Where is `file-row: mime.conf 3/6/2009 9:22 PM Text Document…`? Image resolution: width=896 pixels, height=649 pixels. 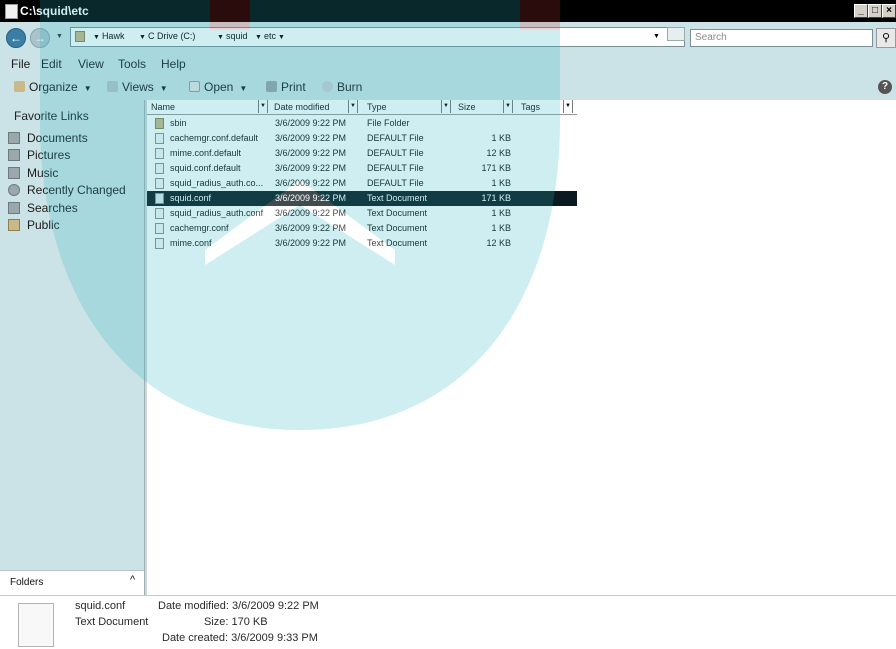
file-row: mime.conf 3/6/2009 9:22 PM Text Document… is located at coordinates (362, 243).